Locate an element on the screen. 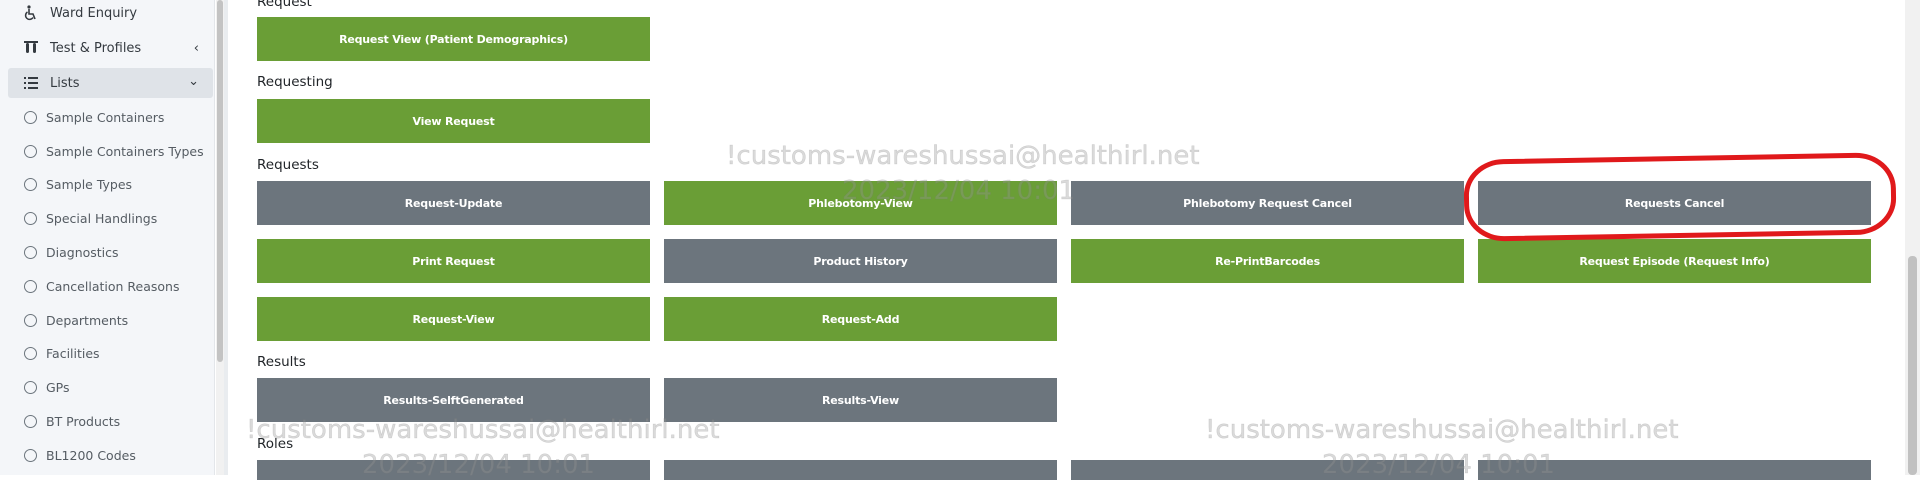  results-selftgenerated-button: Results-SelftGenerated is located at coordinates (453, 400).